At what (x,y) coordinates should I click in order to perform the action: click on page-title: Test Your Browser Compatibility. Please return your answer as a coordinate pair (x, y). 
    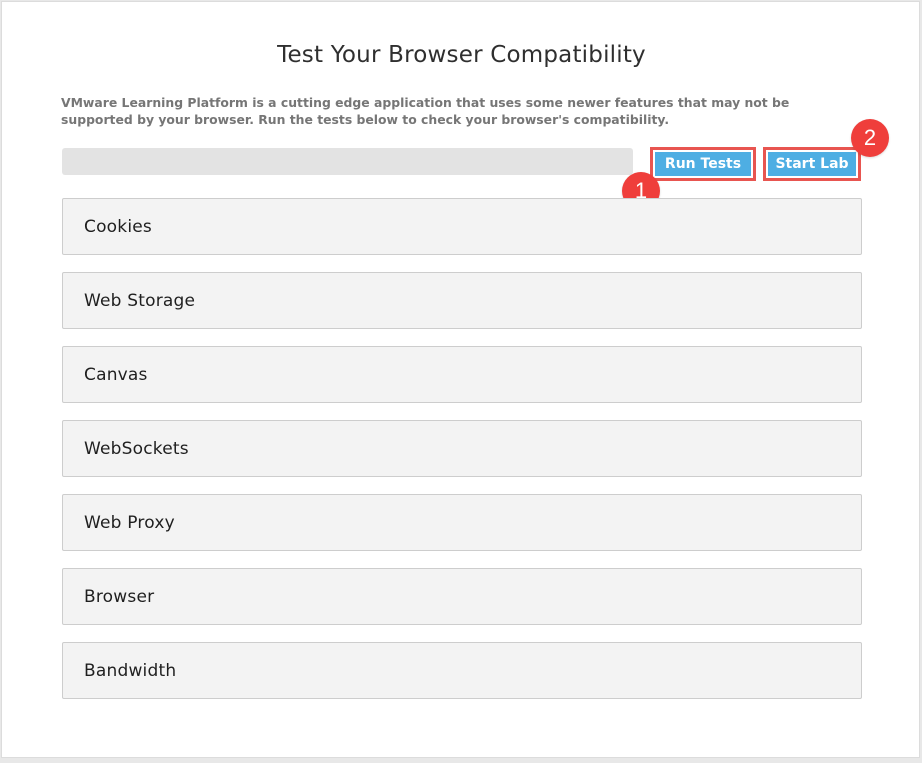
    Looking at the image, I should click on (461, 55).